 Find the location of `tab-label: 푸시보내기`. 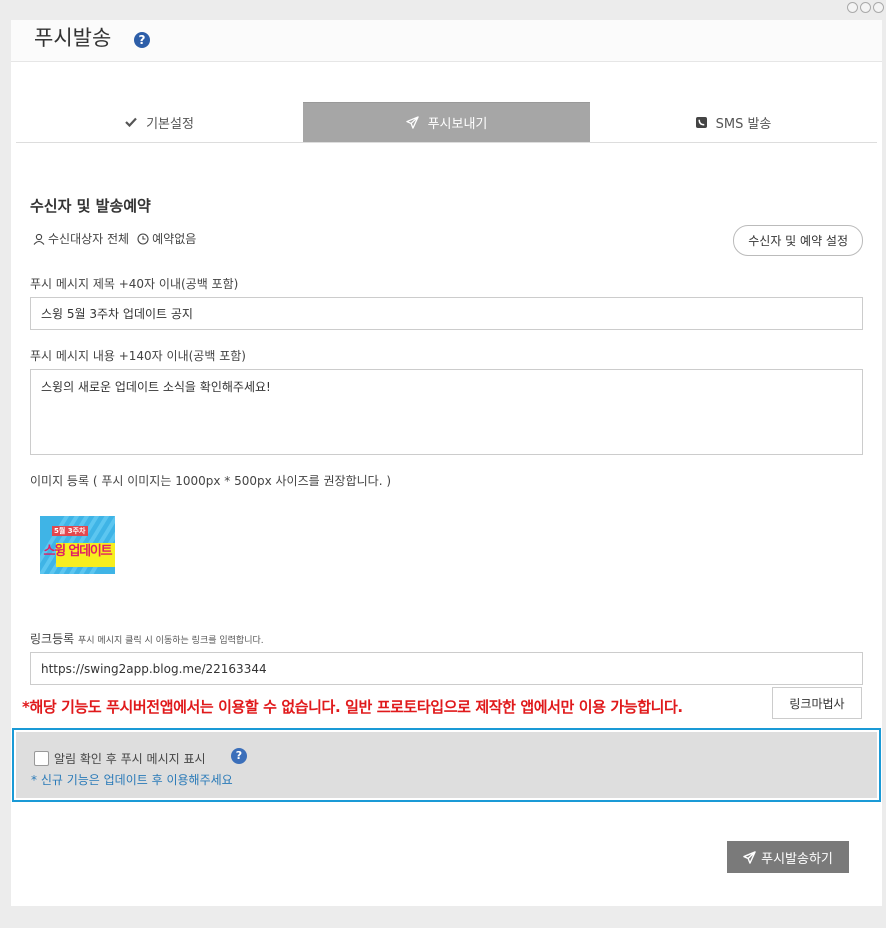

tab-label: 푸시보내기 is located at coordinates (457, 124).